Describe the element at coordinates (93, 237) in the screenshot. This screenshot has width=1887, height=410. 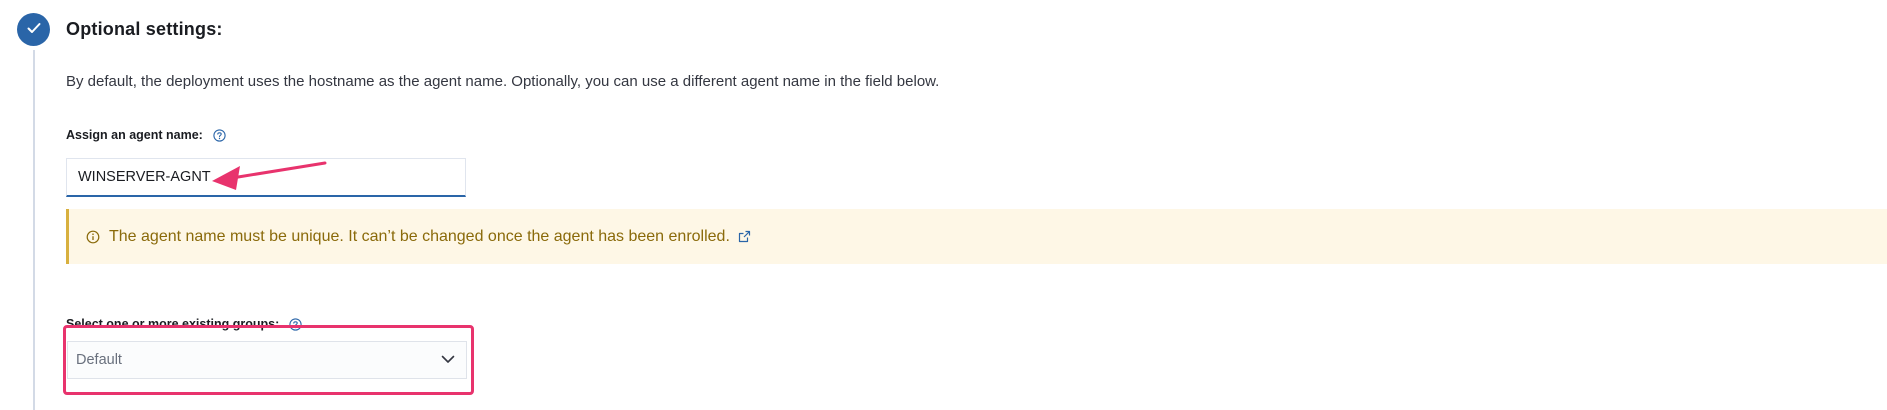
I see `info-icon` at that location.